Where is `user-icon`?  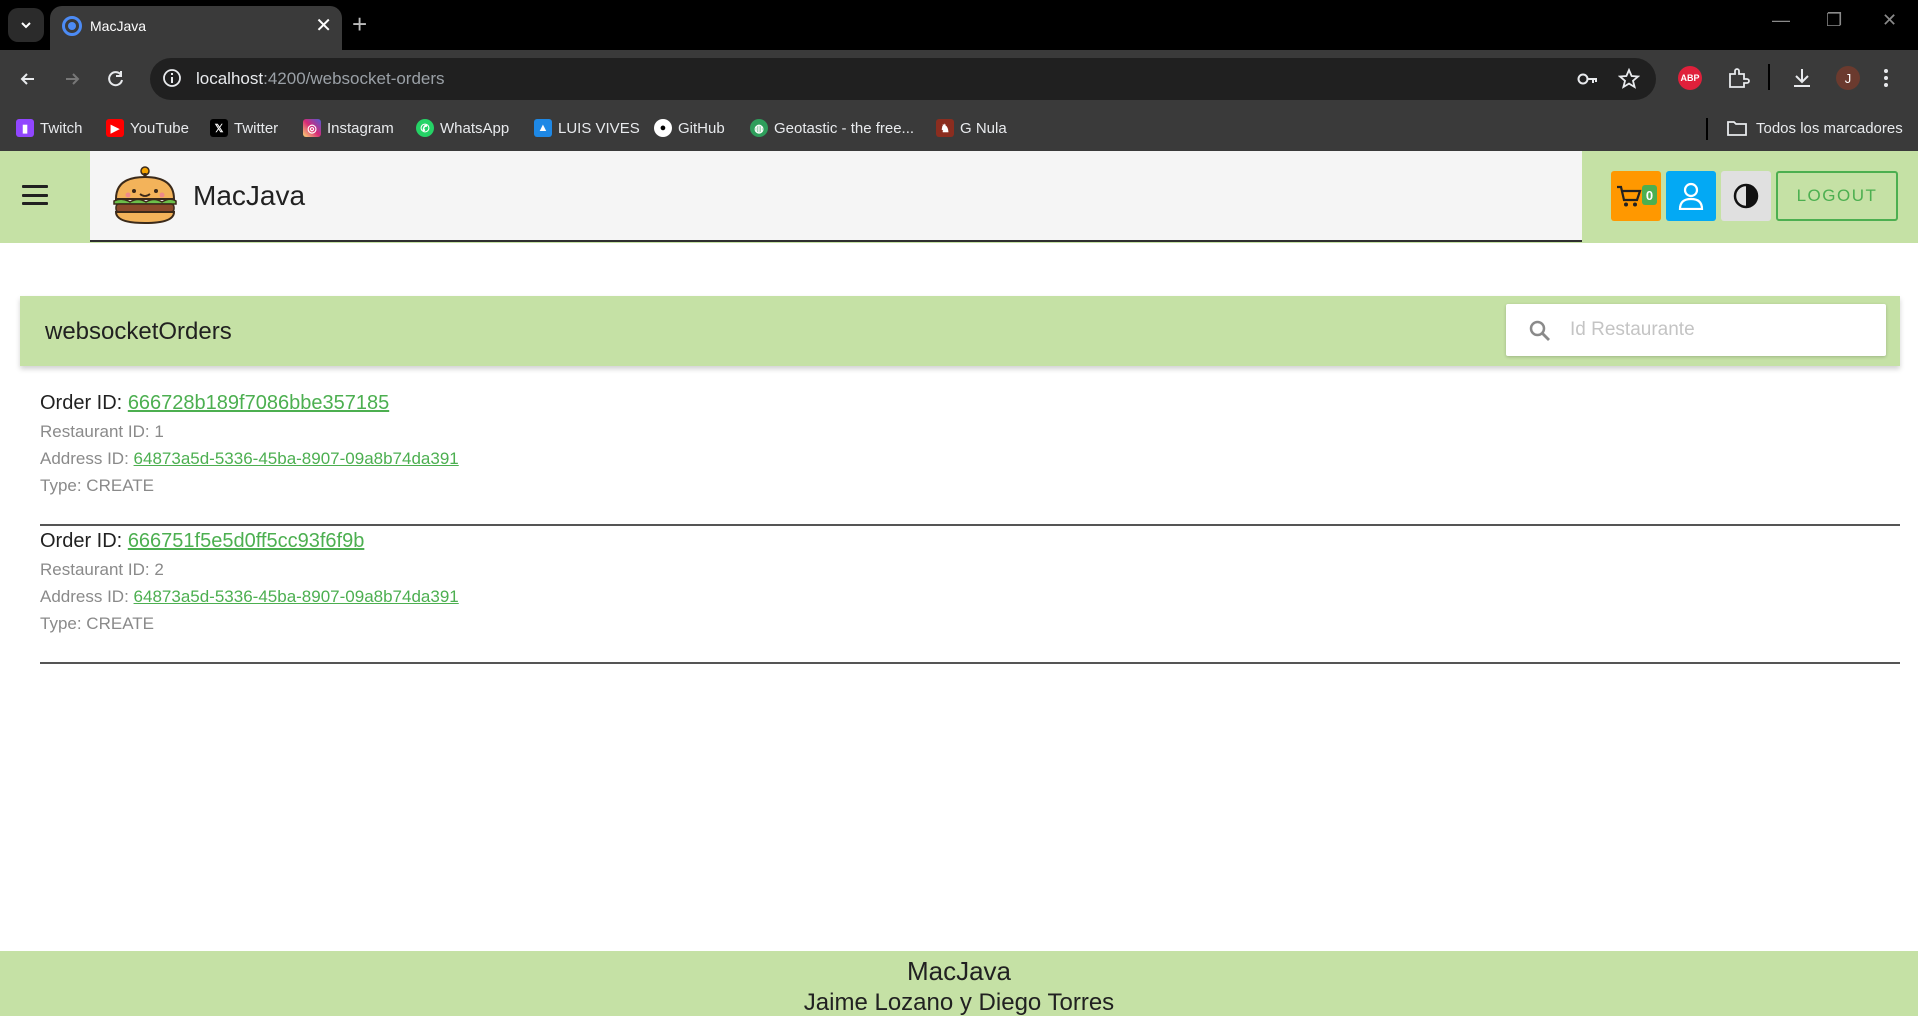
user-icon is located at coordinates (1691, 196).